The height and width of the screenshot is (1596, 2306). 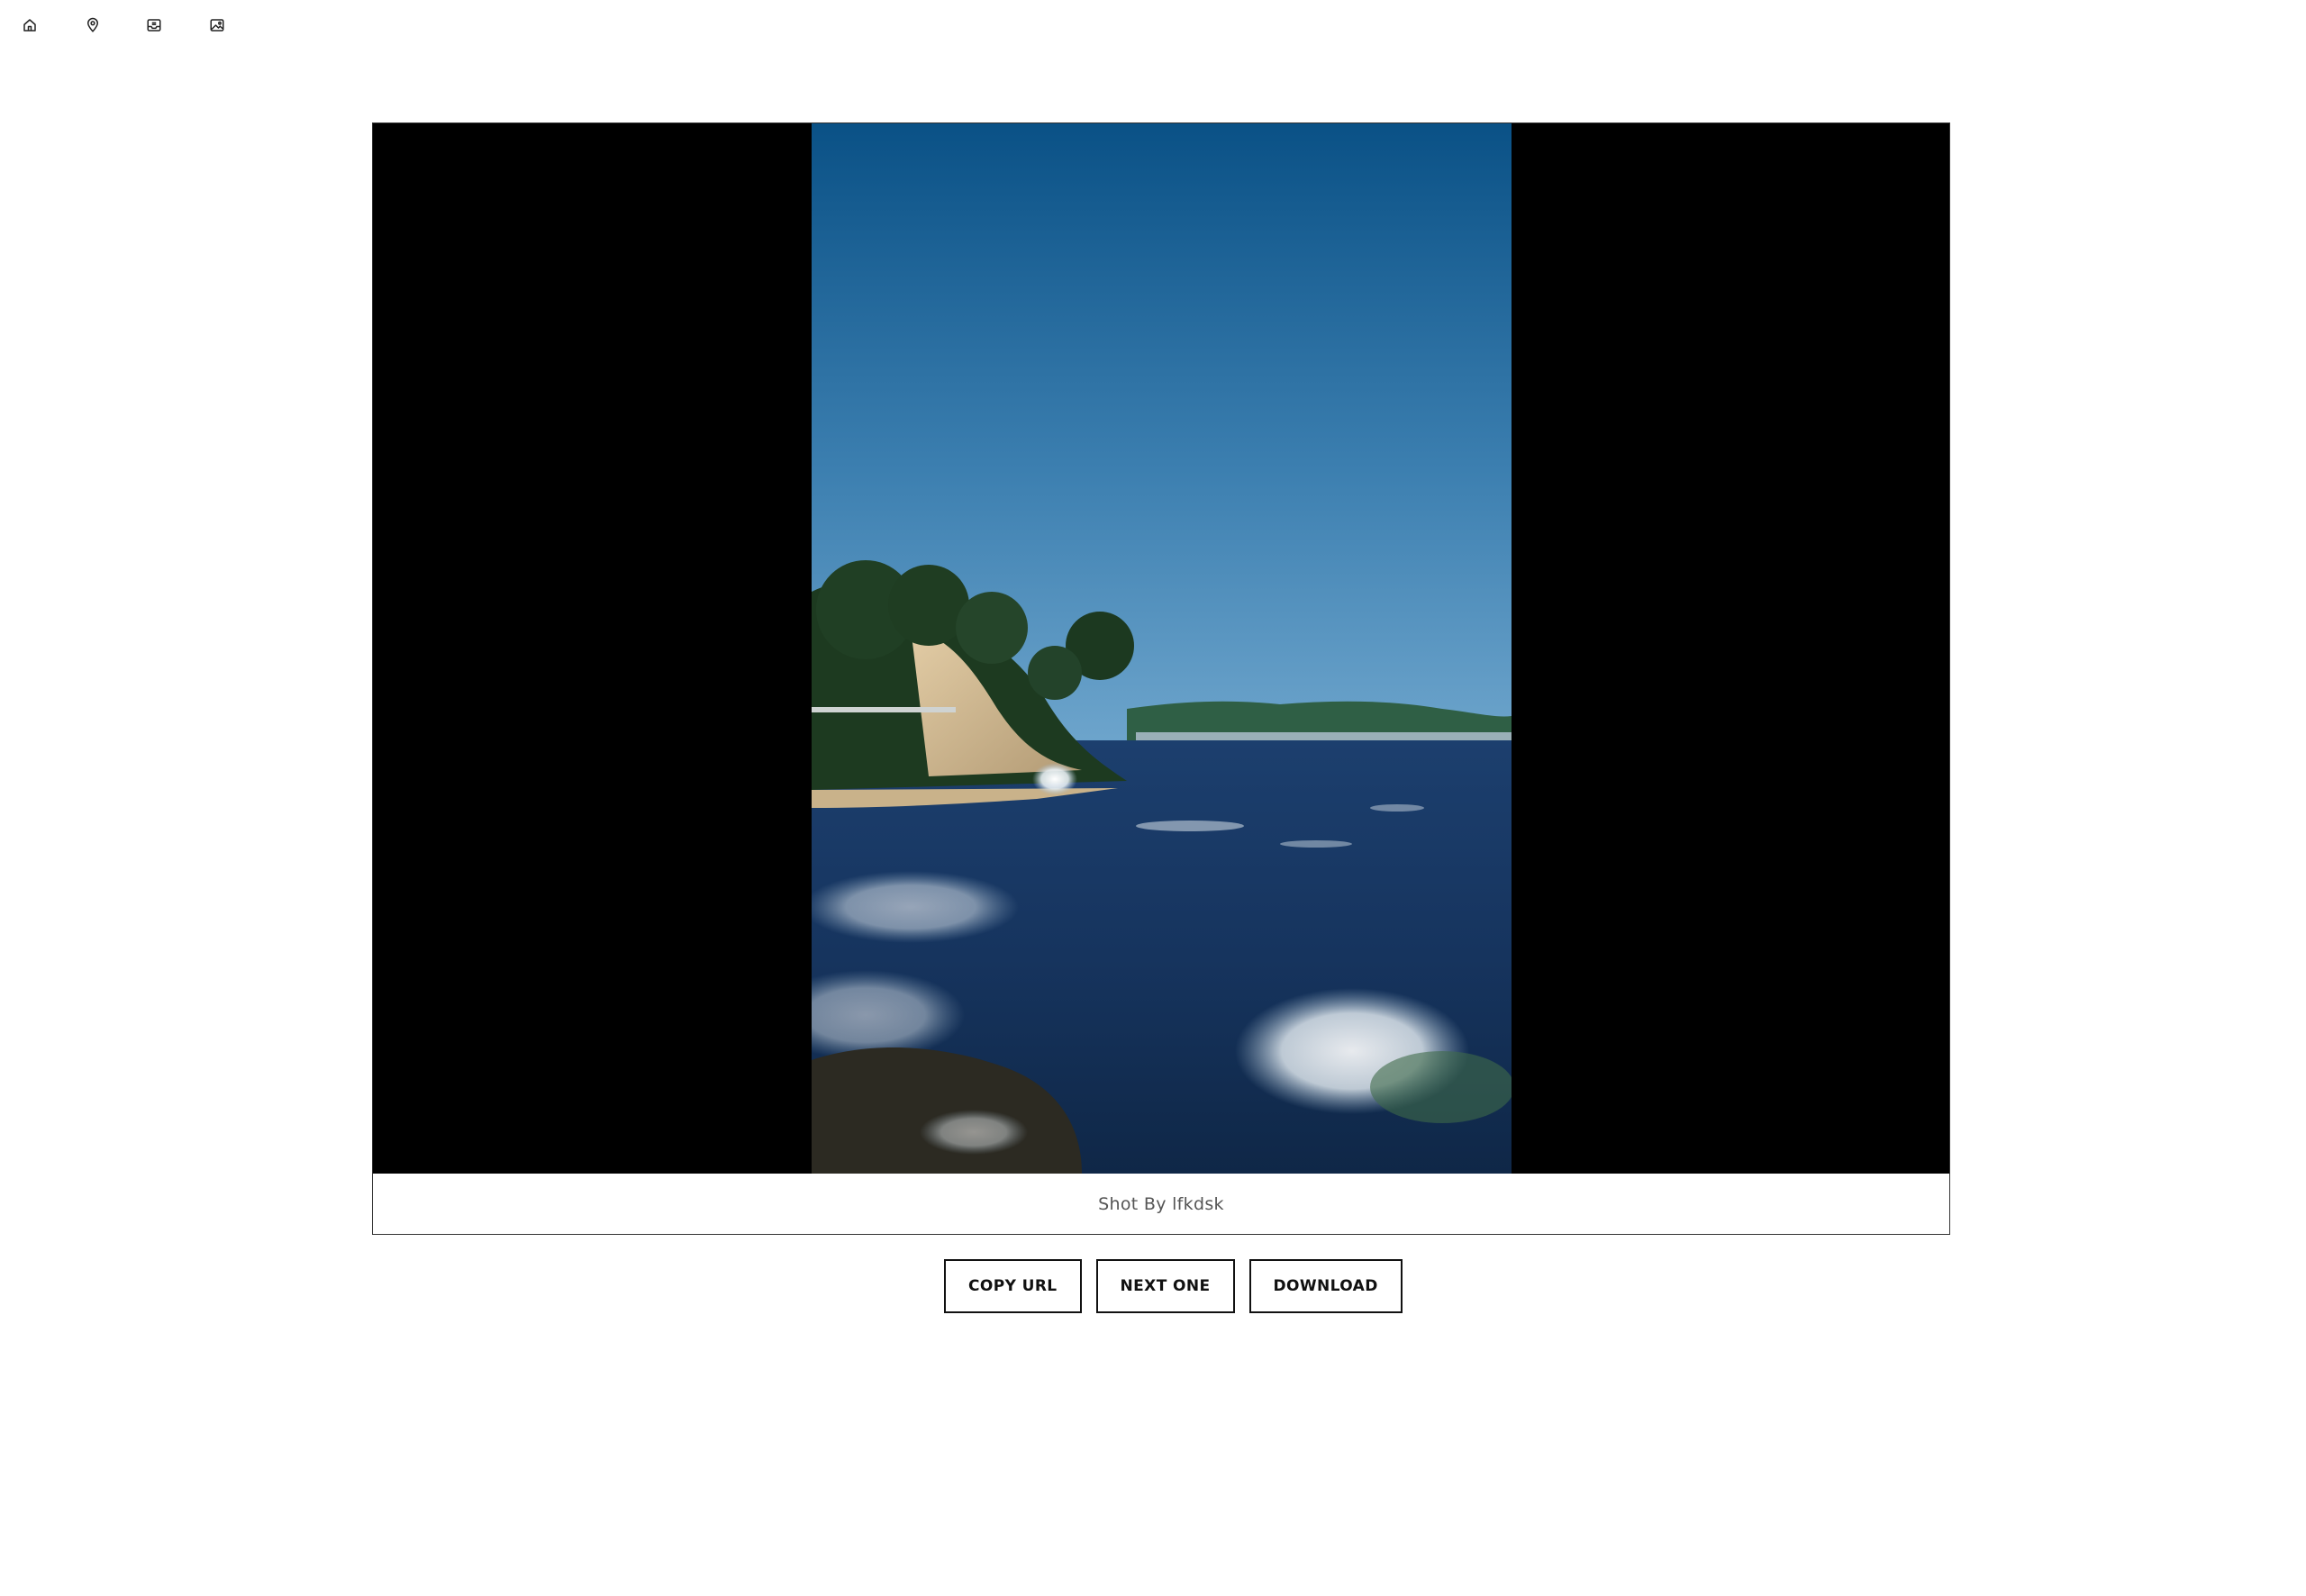 I want to click on next-one-button: NEXT ONE, so click(x=1165, y=1286).